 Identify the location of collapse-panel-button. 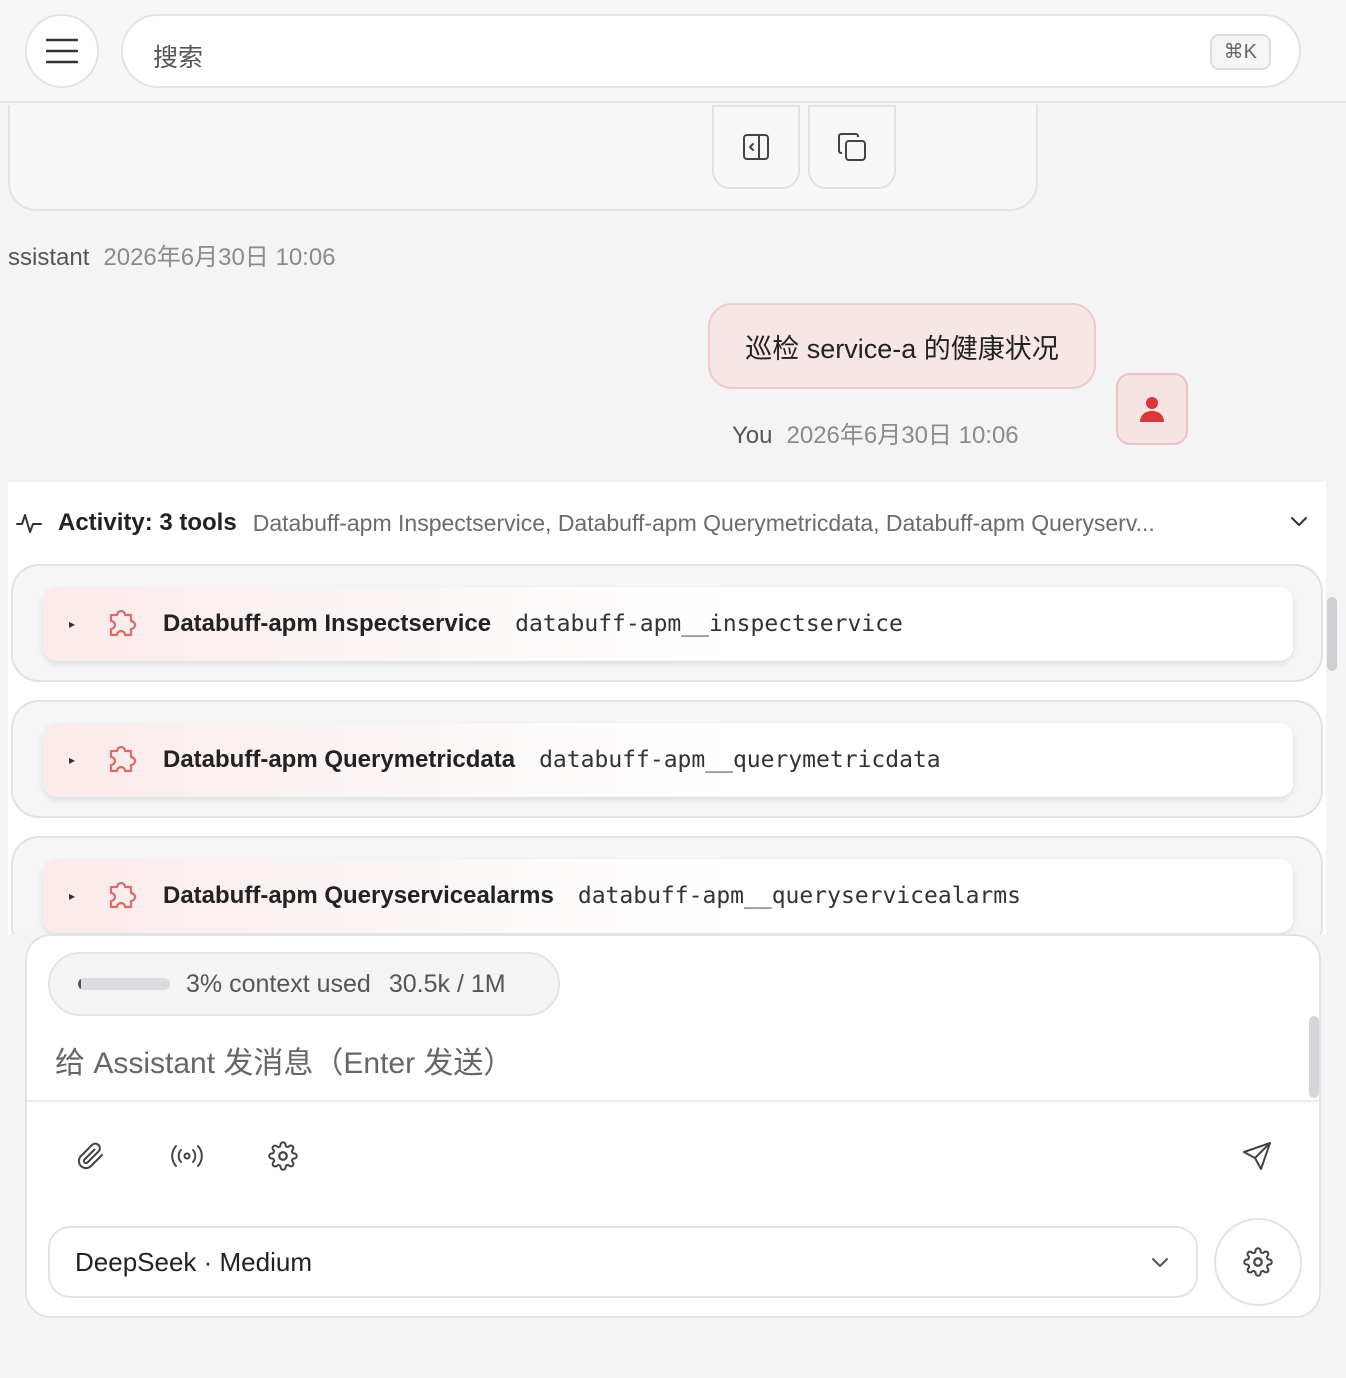
(756, 147).